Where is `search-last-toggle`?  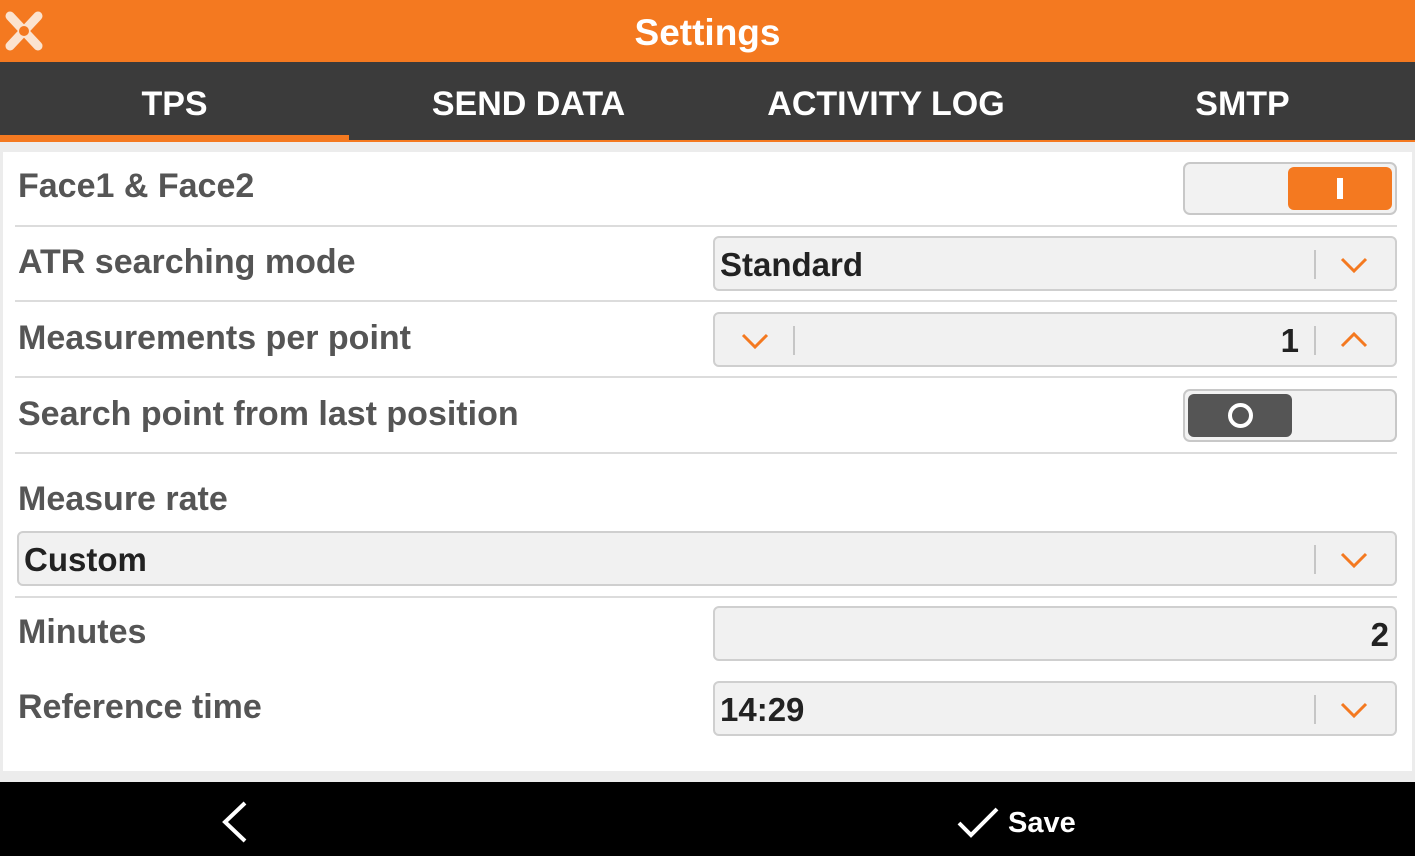 search-last-toggle is located at coordinates (1290, 415).